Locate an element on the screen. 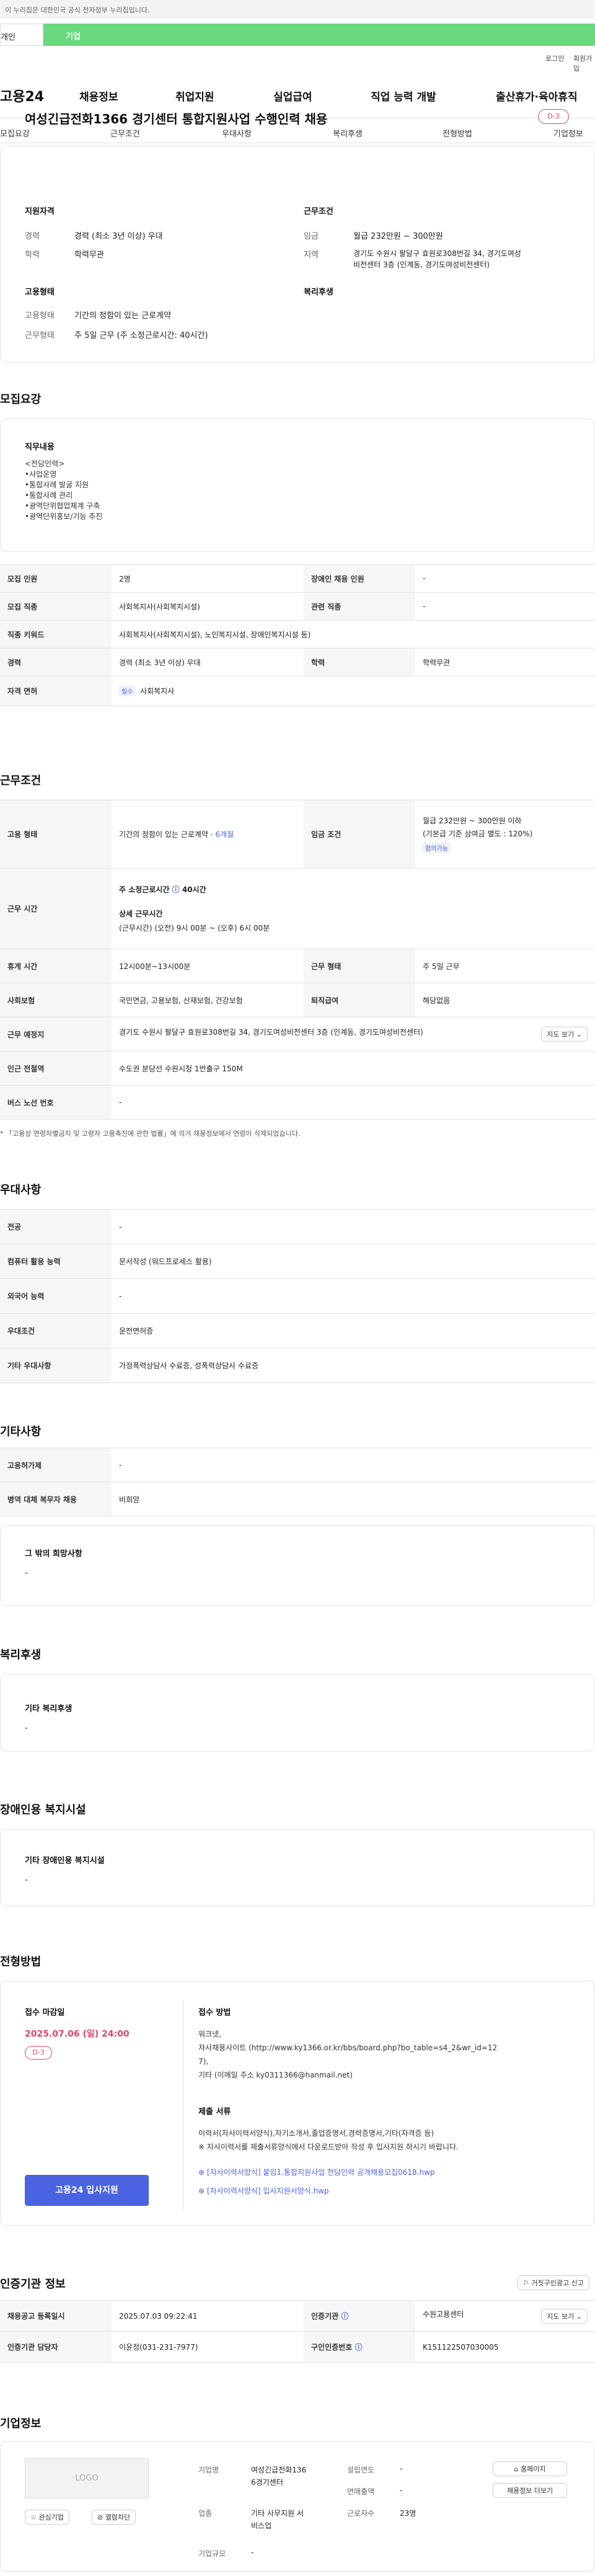  site-logo: 고용24 is located at coordinates (22, 95).